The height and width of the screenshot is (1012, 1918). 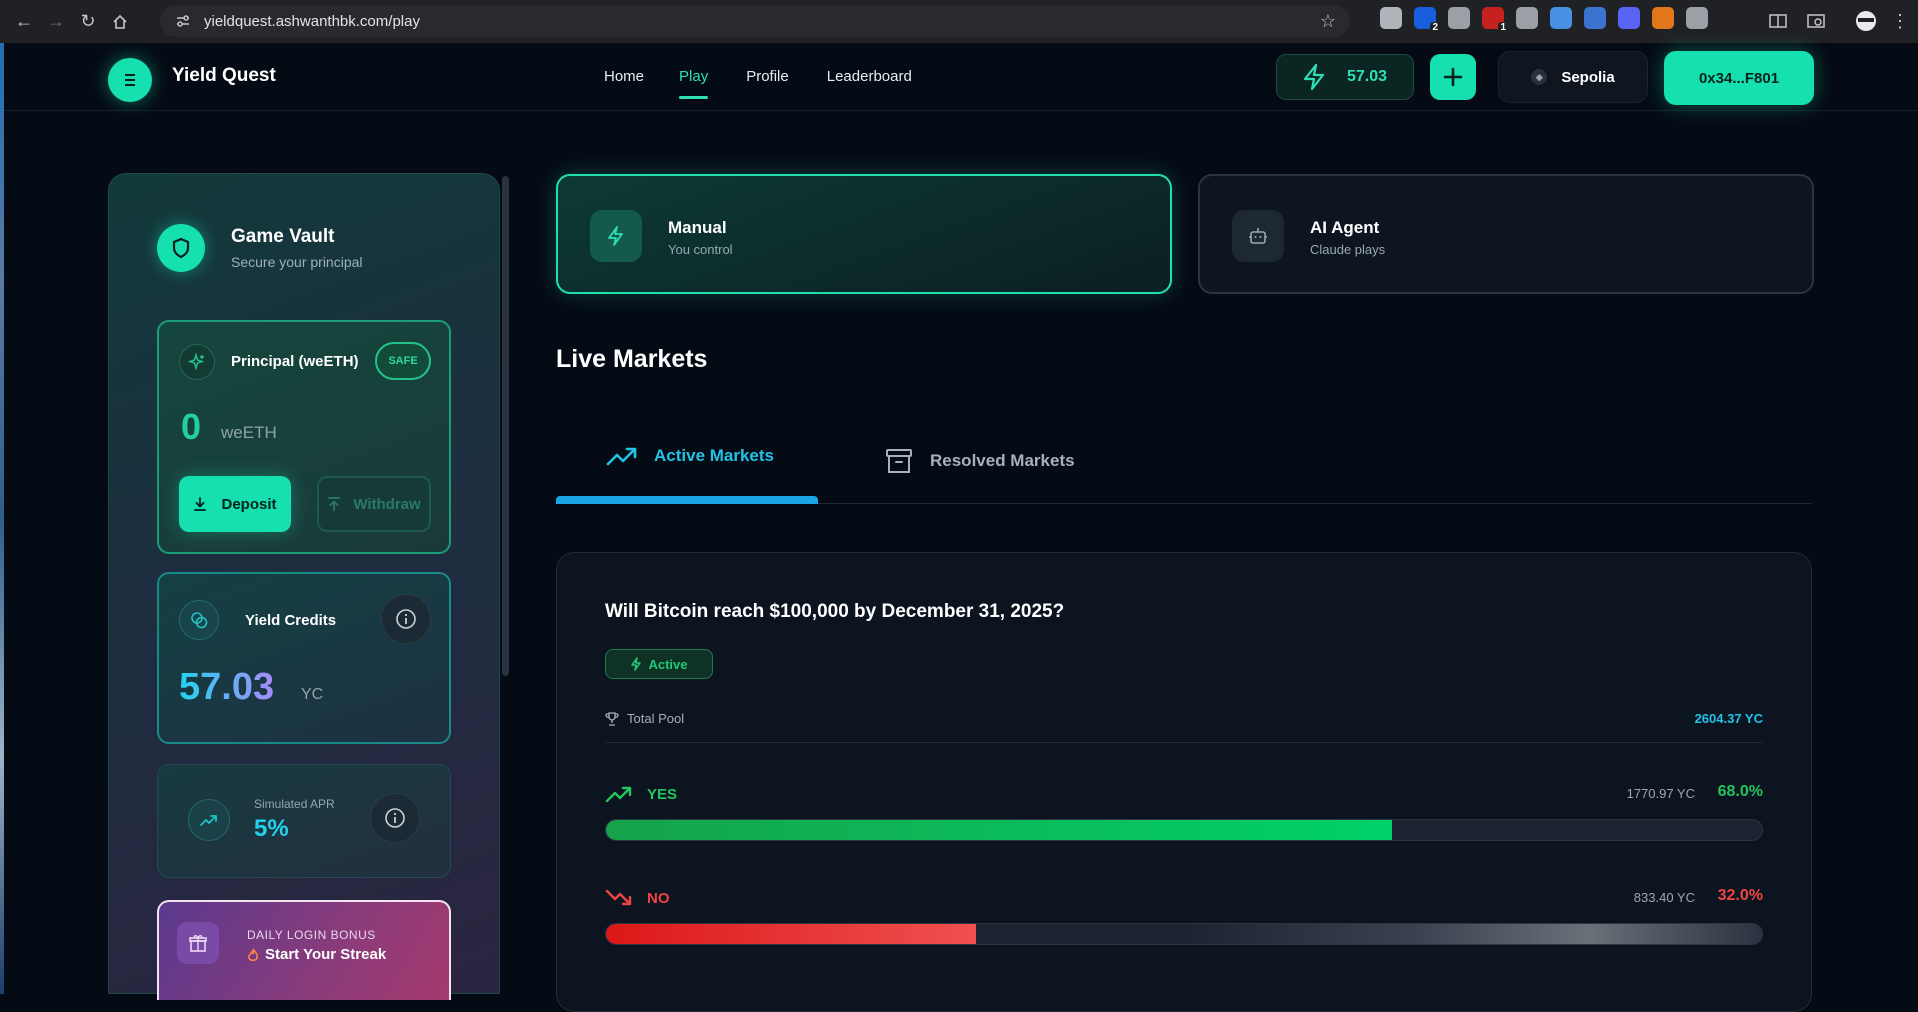 I want to click on bitwarden-ext-icon: 2, so click(x=1427, y=20).